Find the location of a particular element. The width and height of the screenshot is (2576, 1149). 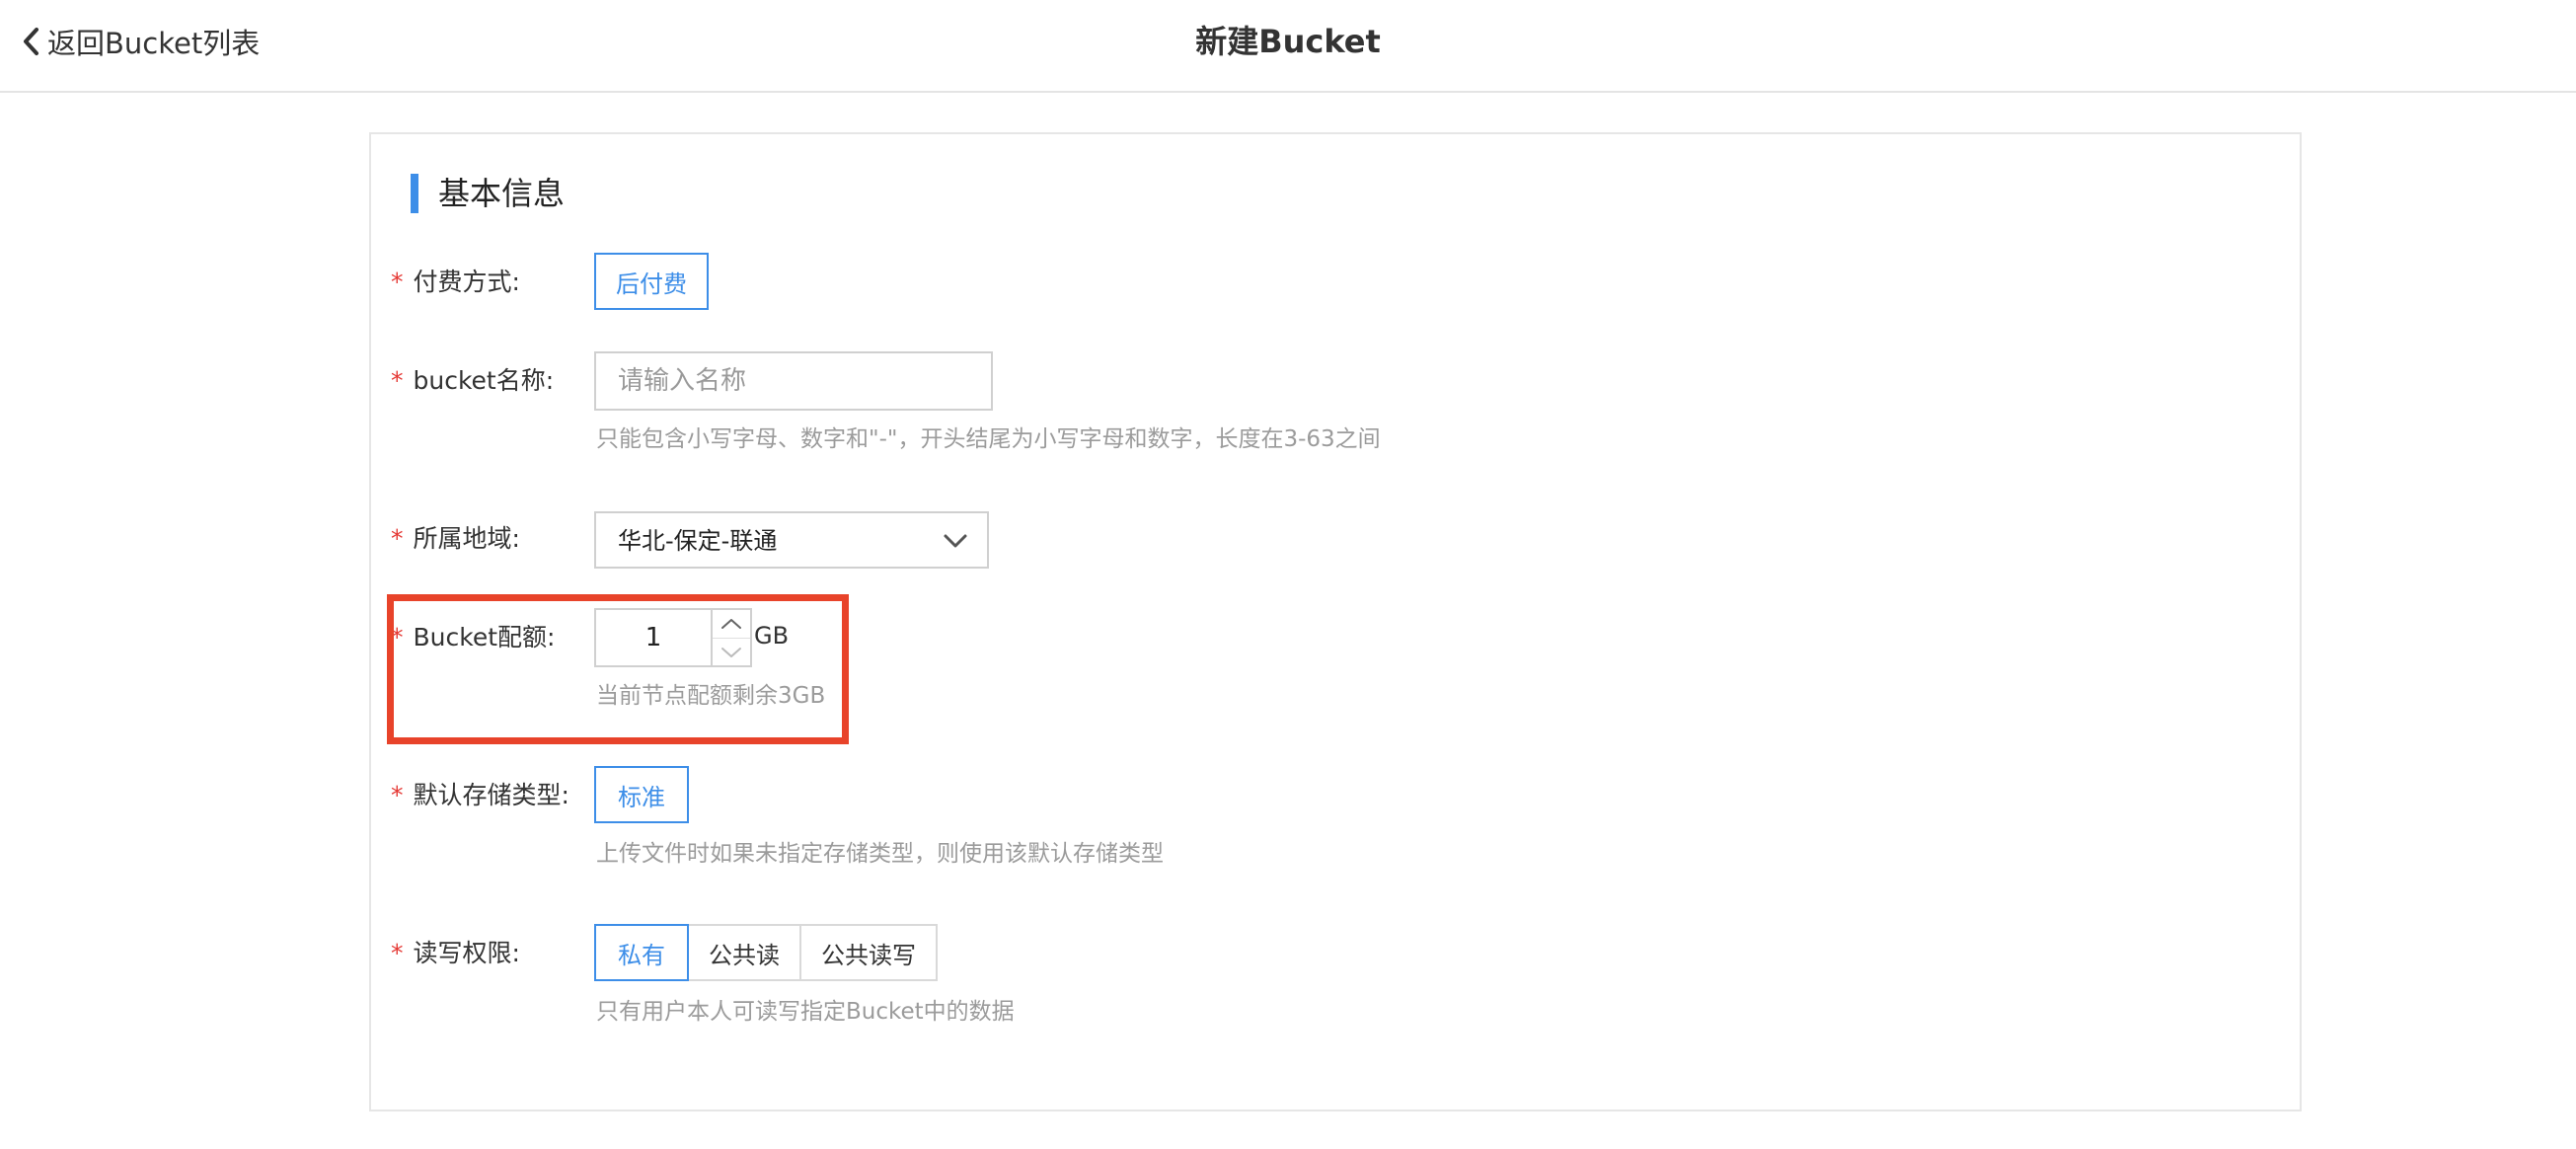

storage-type-label: * 默认存储类型: is located at coordinates (480, 795).